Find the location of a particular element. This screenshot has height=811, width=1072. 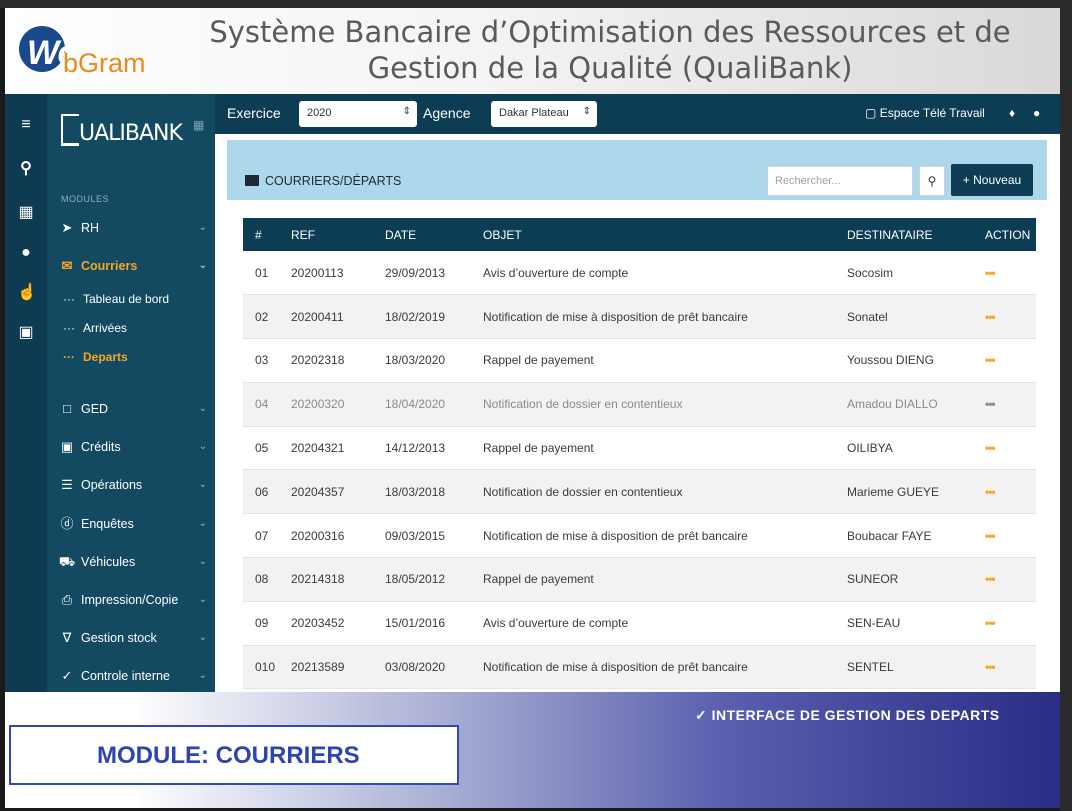

col-header-objet: OBJET is located at coordinates (653, 234).